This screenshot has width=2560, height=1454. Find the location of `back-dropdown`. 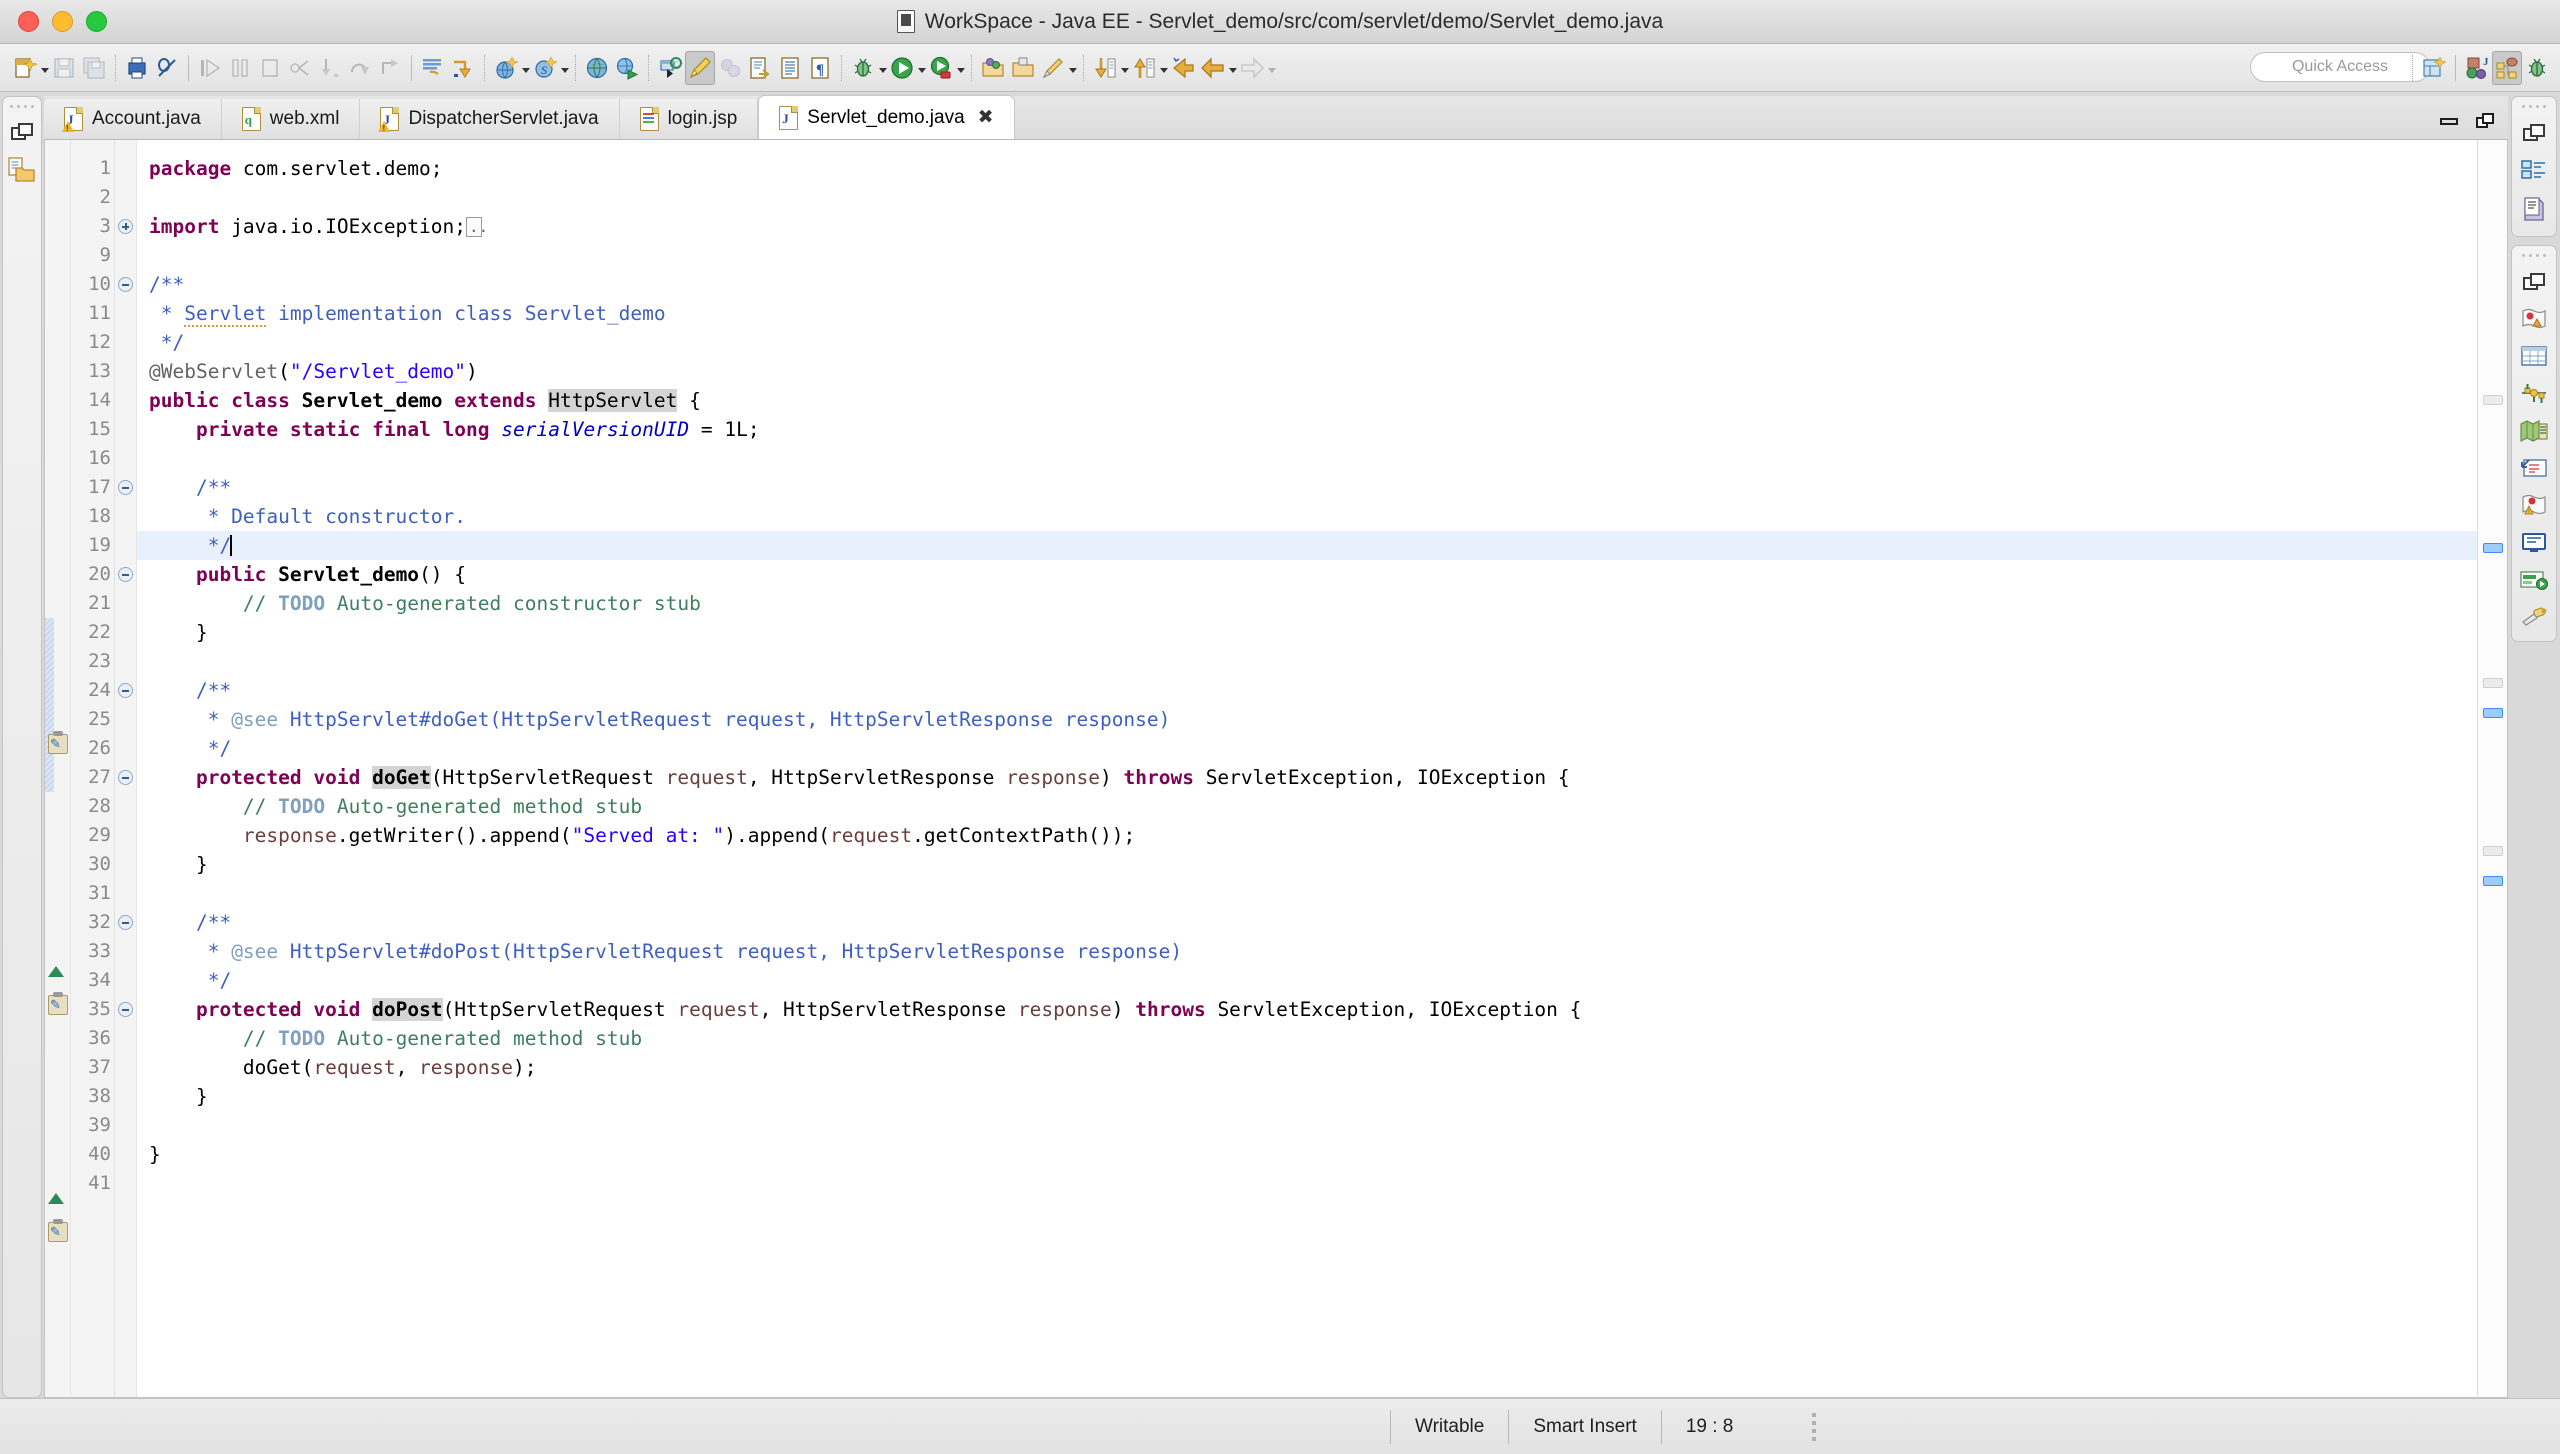

back-dropdown is located at coordinates (1233, 70).